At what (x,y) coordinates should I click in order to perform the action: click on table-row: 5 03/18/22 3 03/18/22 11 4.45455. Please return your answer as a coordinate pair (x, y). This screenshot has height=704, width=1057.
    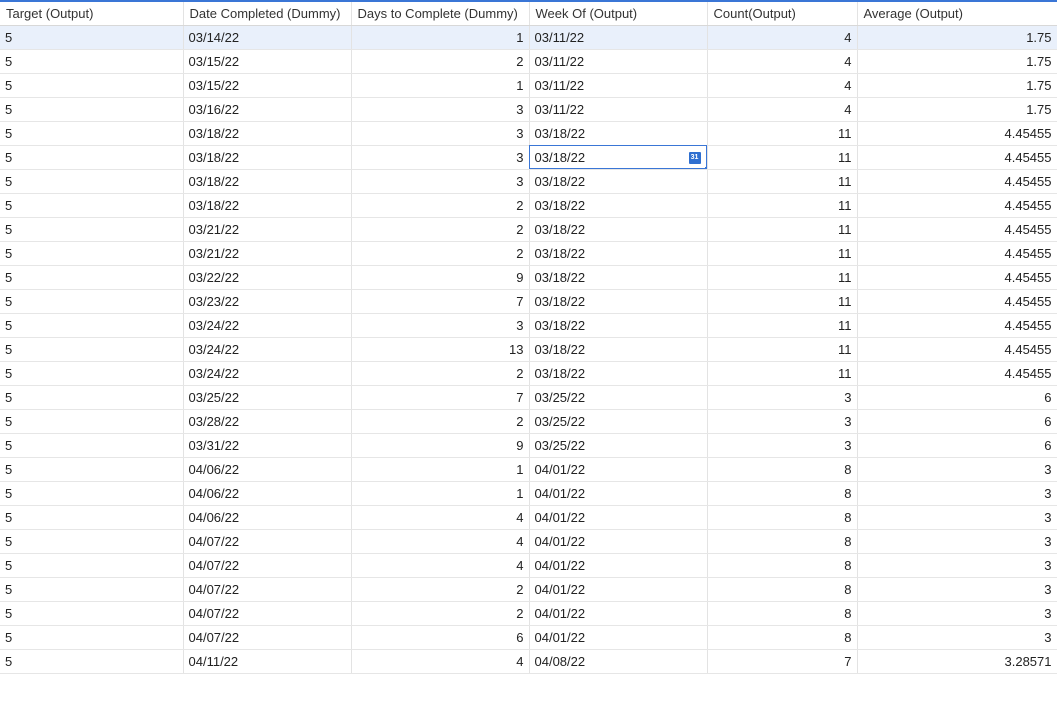
    Looking at the image, I should click on (528, 133).